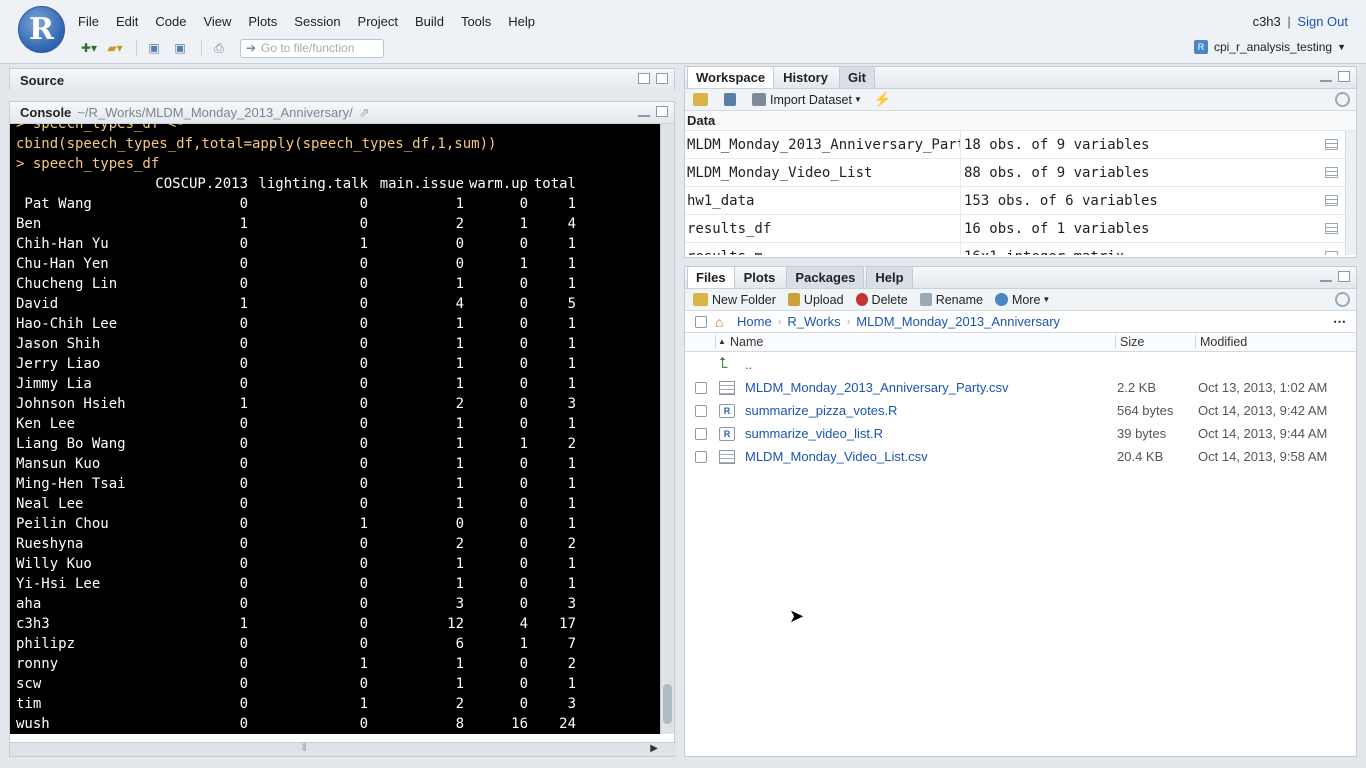 The width and height of the screenshot is (1366, 768). What do you see at coordinates (219, 48) in the screenshot?
I see `print-icon: ⎙` at bounding box center [219, 48].